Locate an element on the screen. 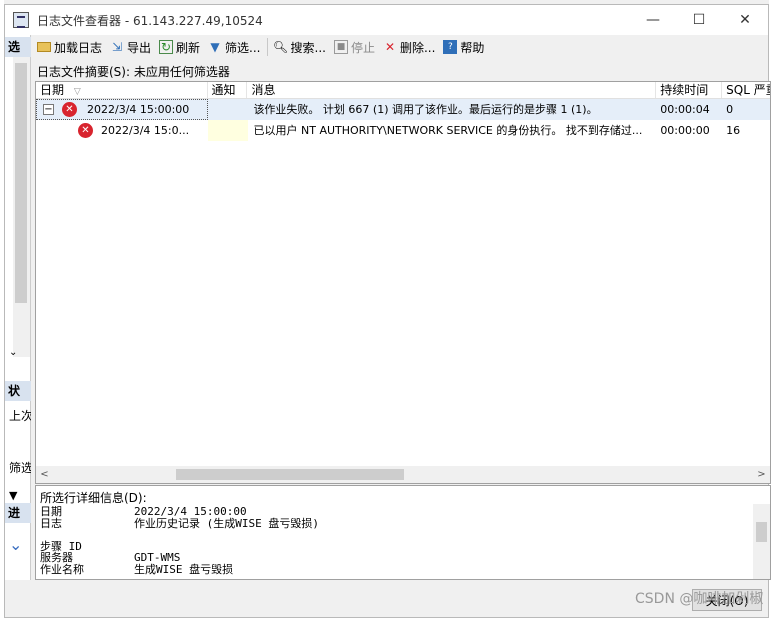 Image resolution: width=777 pixels, height=618 pixels. message-cell: 该作业失败。 计划 667 (1) 调用了该作业。最后运行的是步骤 1 (1)。 is located at coordinates (425, 109).